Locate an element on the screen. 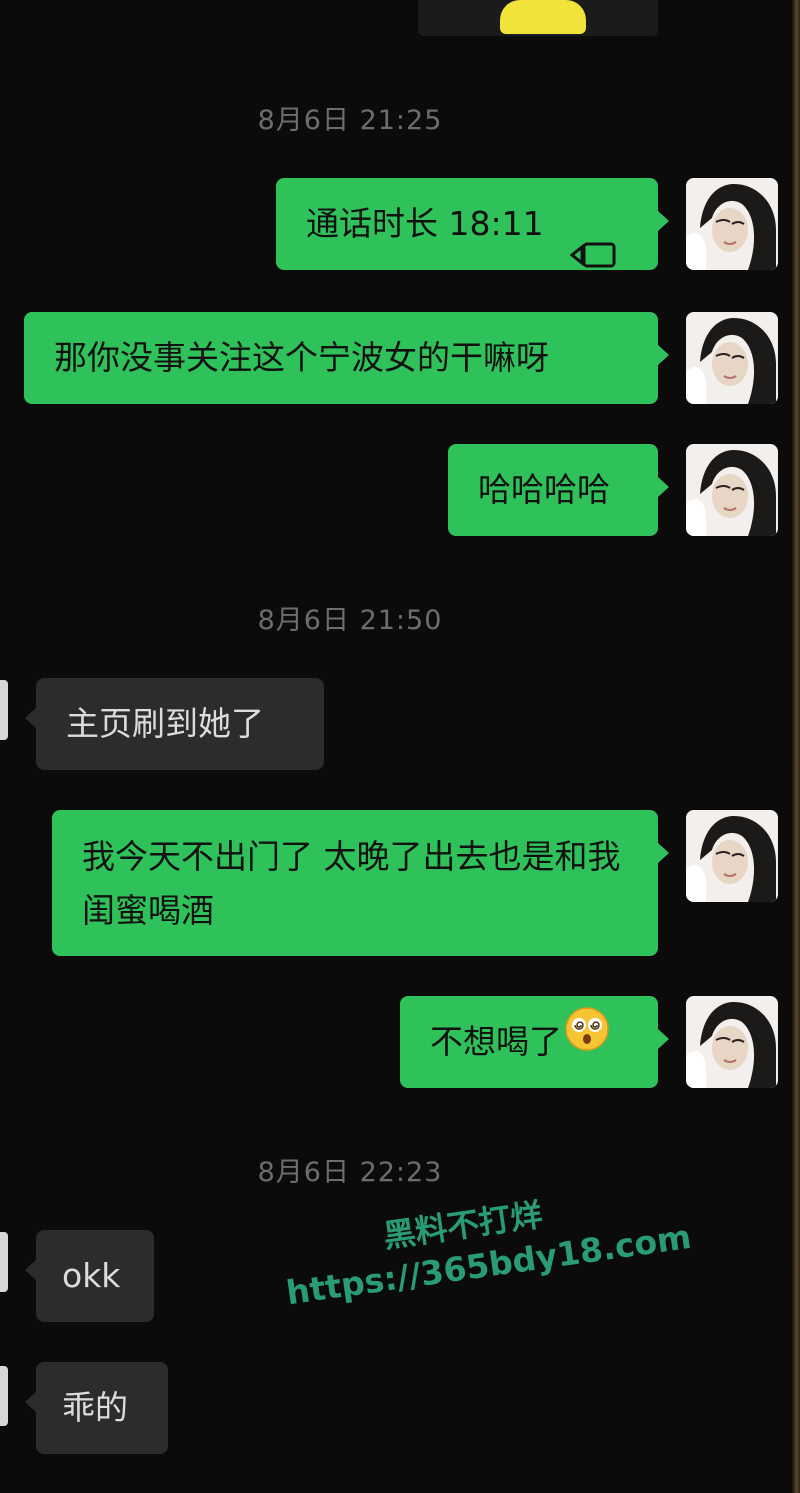 Image resolution: width=800 pixels, height=1493 pixels. message-bubble: 主页刷到她了 is located at coordinates (174, 724).